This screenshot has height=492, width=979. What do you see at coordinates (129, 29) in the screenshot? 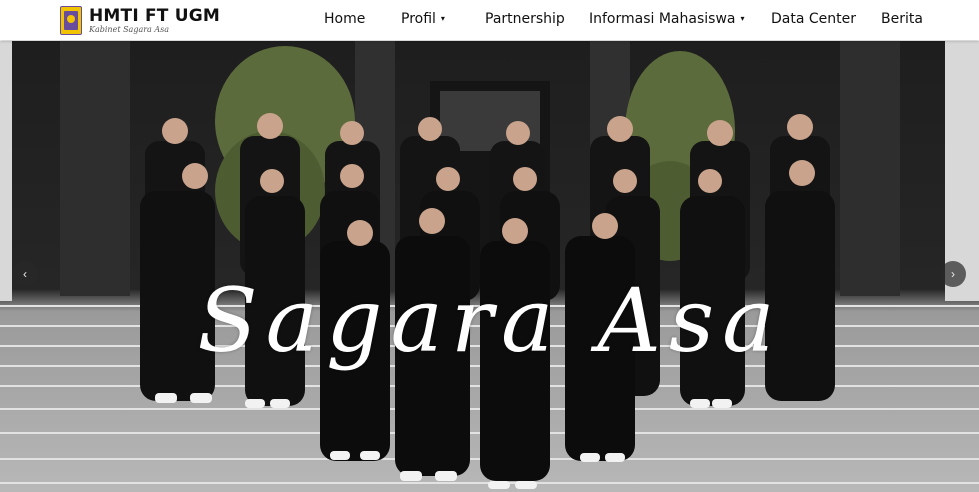
I see `brand-subtitle: Kabinet Sagara Asa` at bounding box center [129, 29].